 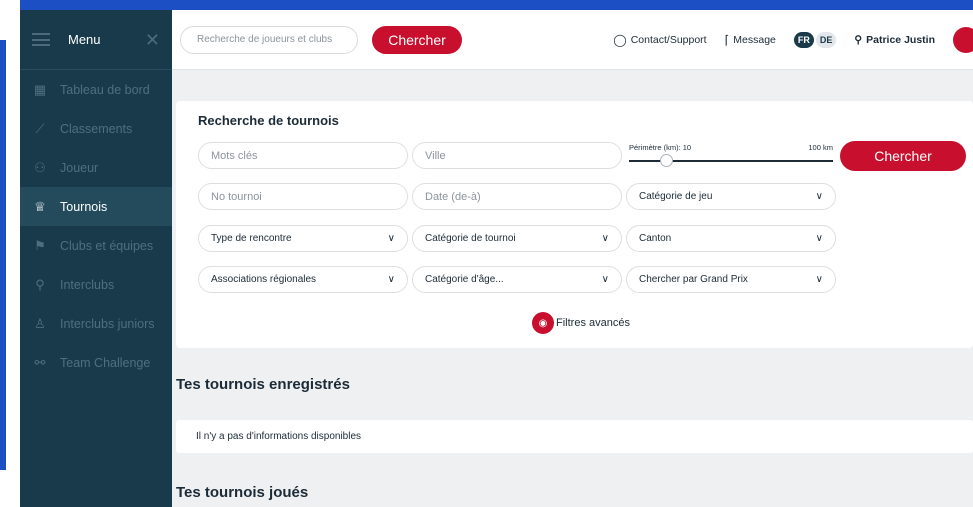 I want to click on match-type-label: Type de rencontre, so click(x=251, y=238).